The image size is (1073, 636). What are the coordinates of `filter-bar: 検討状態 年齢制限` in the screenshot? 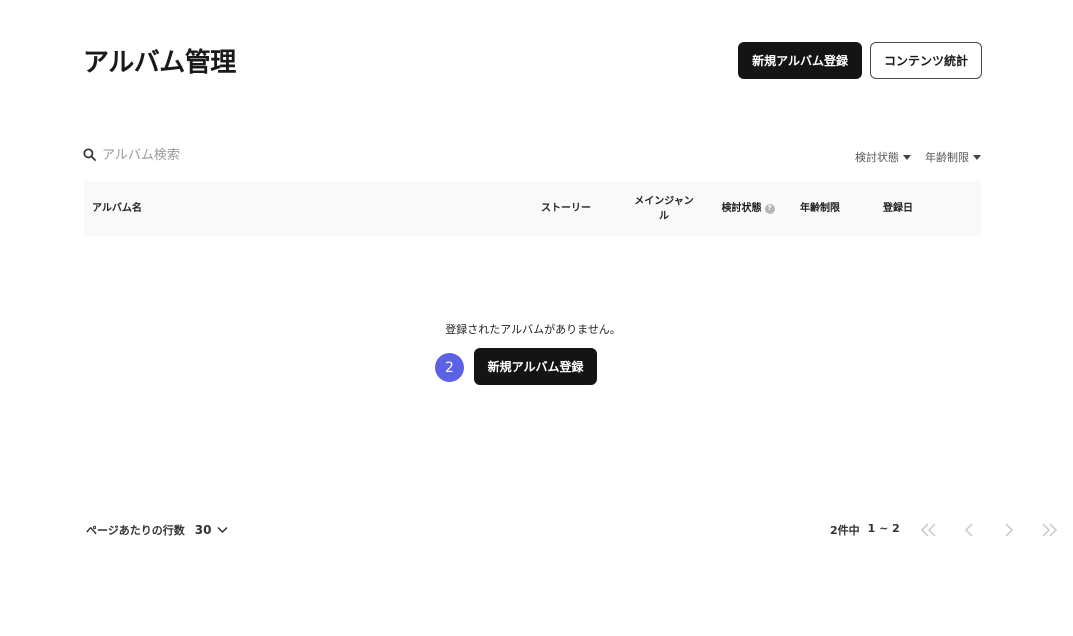 It's located at (918, 157).